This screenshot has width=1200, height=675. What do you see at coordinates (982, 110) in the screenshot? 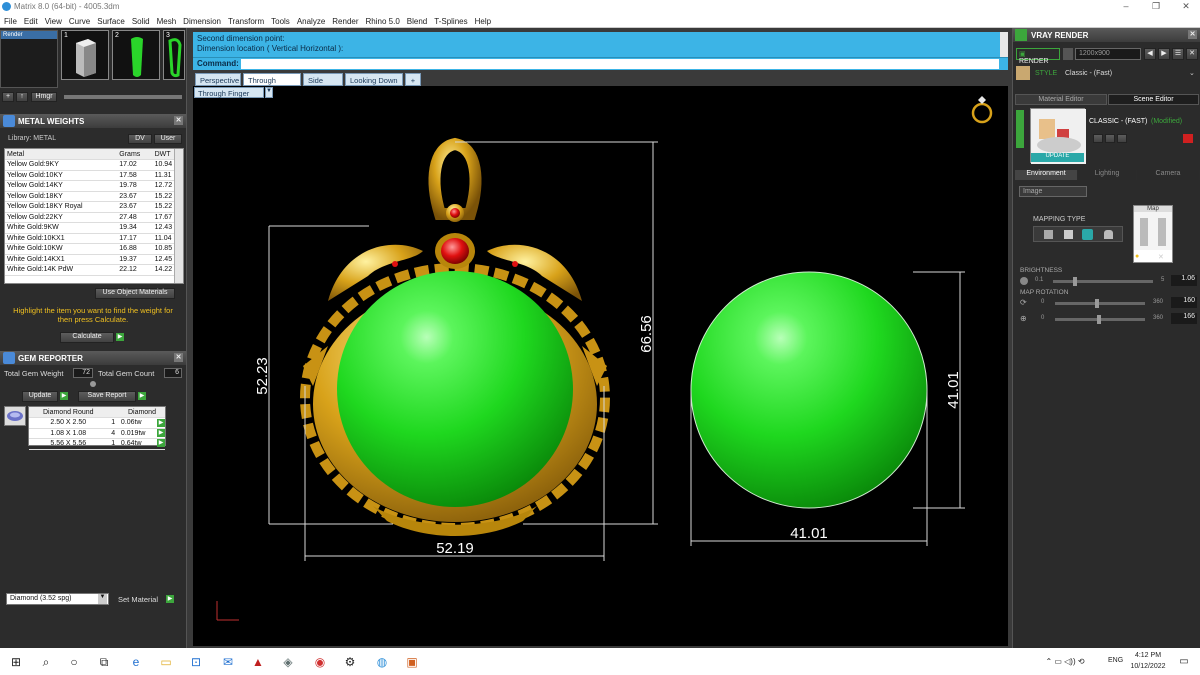
I see `ring-icon` at bounding box center [982, 110].